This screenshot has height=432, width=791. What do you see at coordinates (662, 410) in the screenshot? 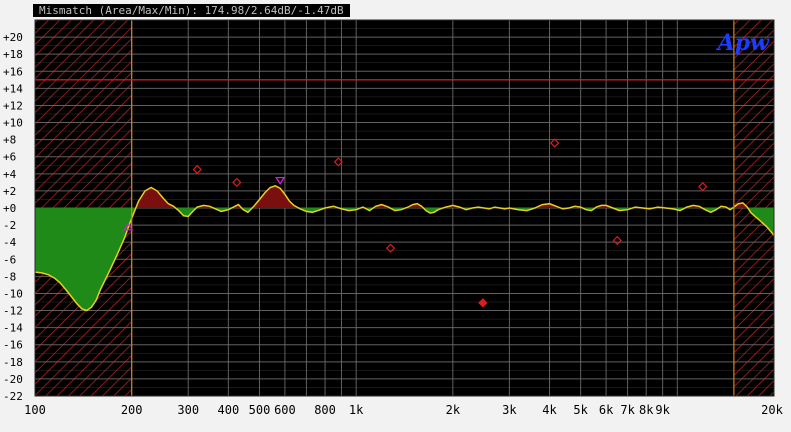
I see `x-tick-label: 9k` at bounding box center [662, 410].